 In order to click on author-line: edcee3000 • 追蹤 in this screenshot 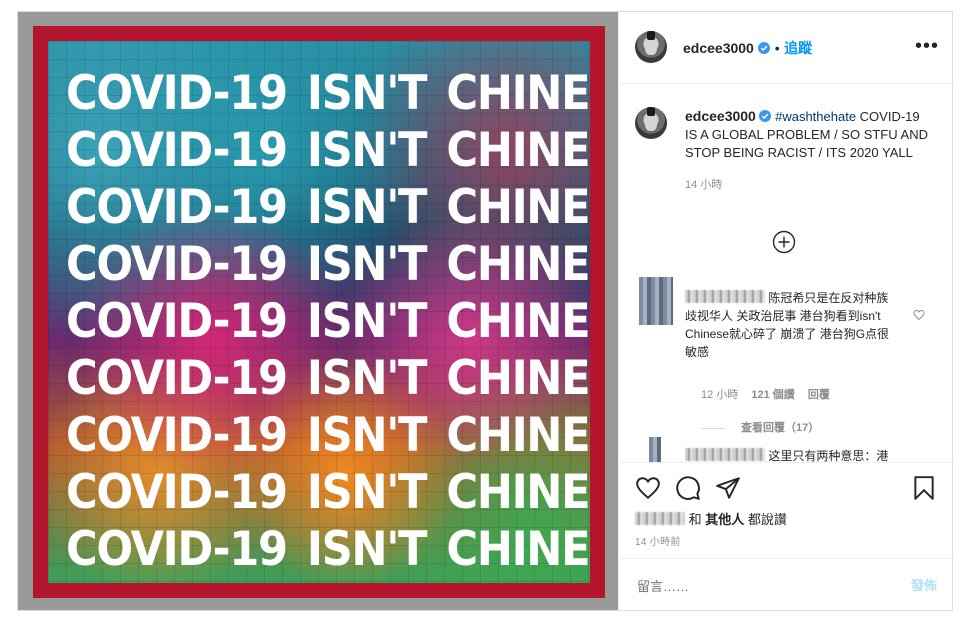, I will do `click(747, 48)`.